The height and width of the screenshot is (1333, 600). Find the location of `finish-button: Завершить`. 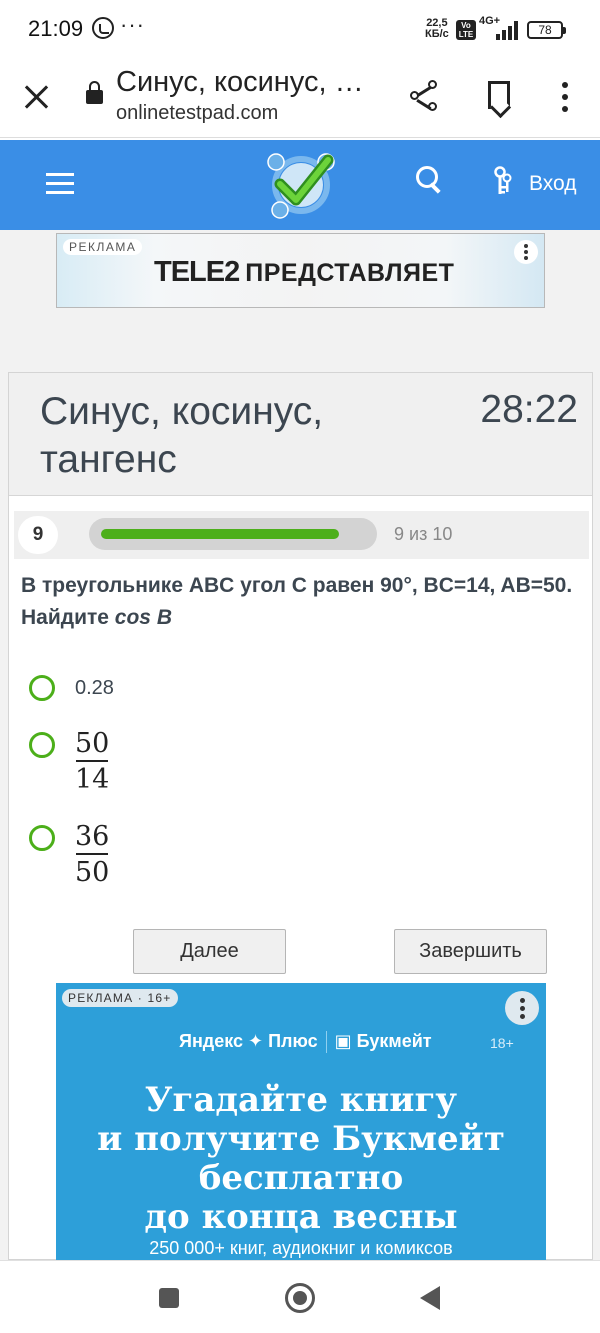

finish-button: Завершить is located at coordinates (470, 951).